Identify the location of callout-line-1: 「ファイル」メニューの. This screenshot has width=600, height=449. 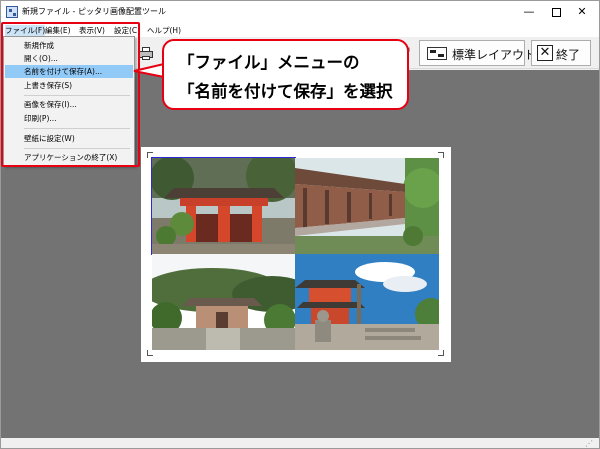
(269, 62).